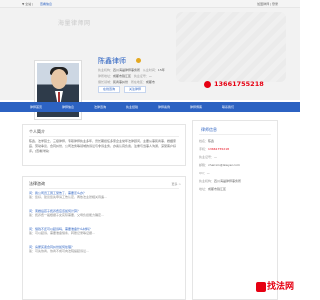 This screenshot has height=300, width=320. Describe the element at coordinates (239, 84) in the screenshot. I see `phone-number: 13661755218` at that location.